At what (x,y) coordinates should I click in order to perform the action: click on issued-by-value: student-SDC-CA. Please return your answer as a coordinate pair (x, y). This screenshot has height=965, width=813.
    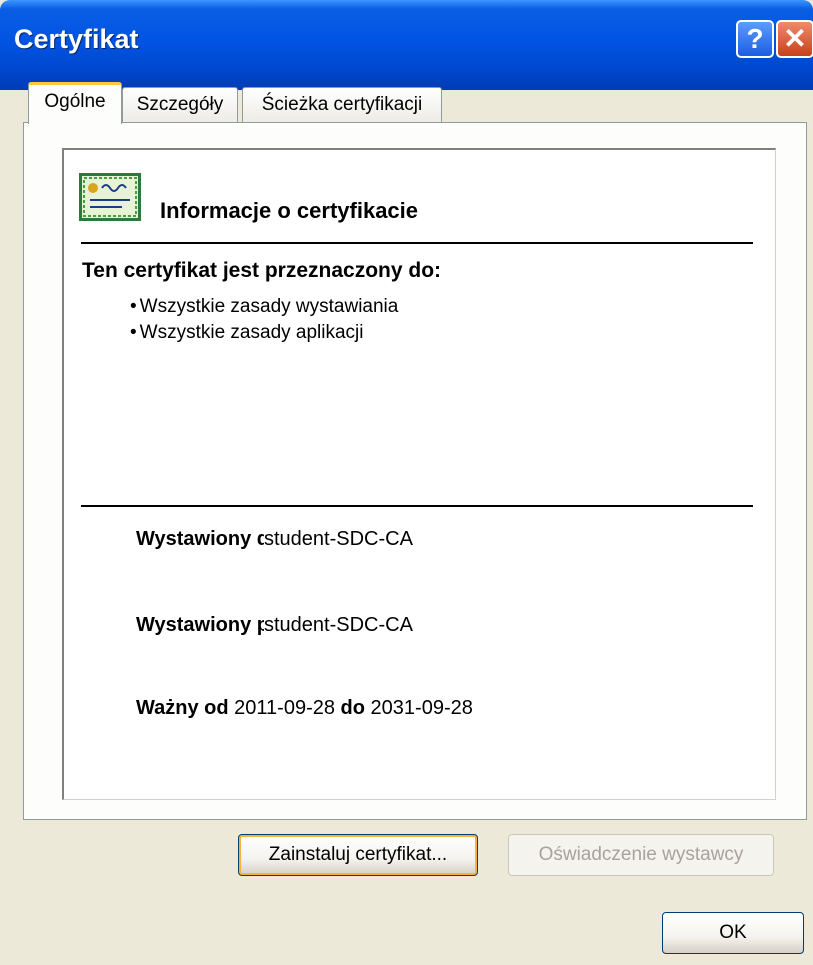
    Looking at the image, I should click on (338, 625).